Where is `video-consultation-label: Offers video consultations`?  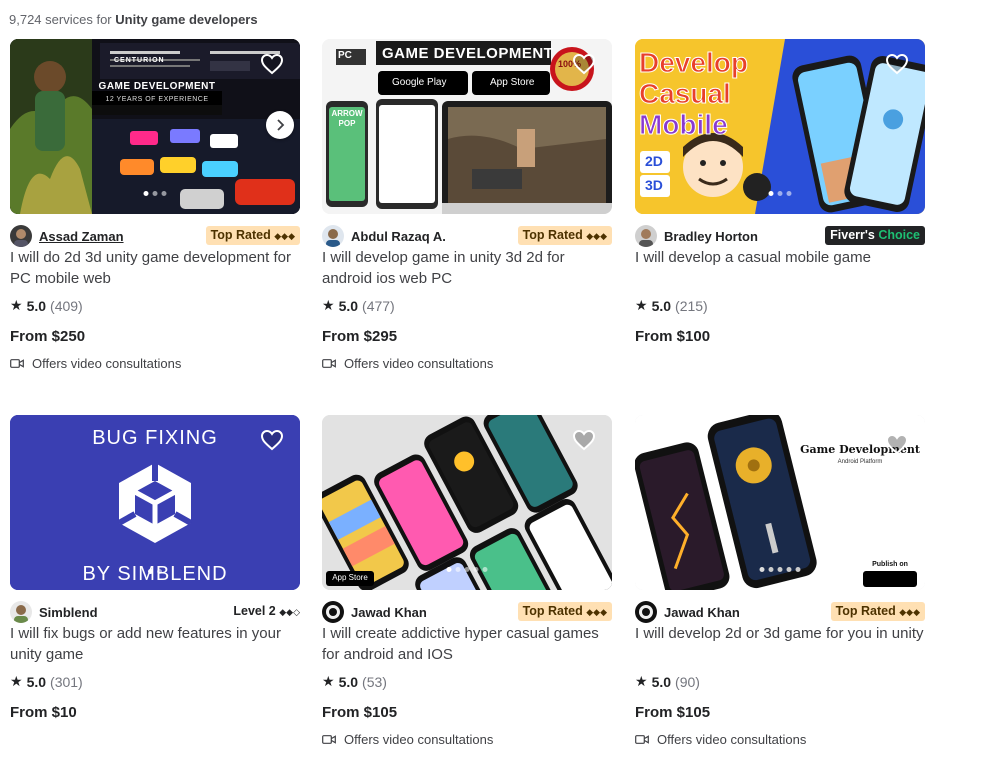 video-consultation-label: Offers video consultations is located at coordinates (419, 363).